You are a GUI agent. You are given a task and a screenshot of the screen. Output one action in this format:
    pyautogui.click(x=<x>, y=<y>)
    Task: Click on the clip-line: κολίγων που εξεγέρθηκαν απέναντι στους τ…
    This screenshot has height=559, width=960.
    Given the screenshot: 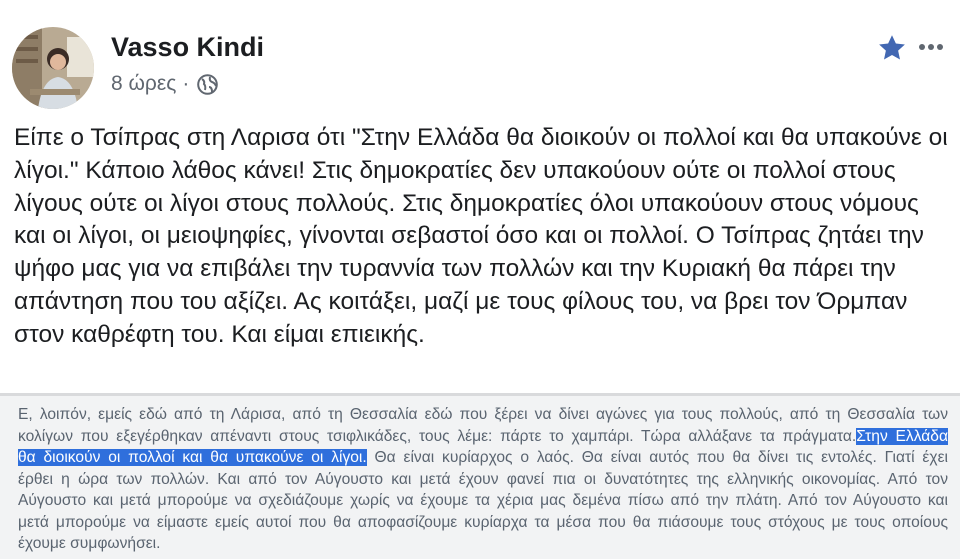 What is the action you would take?
    pyautogui.click(x=483, y=437)
    